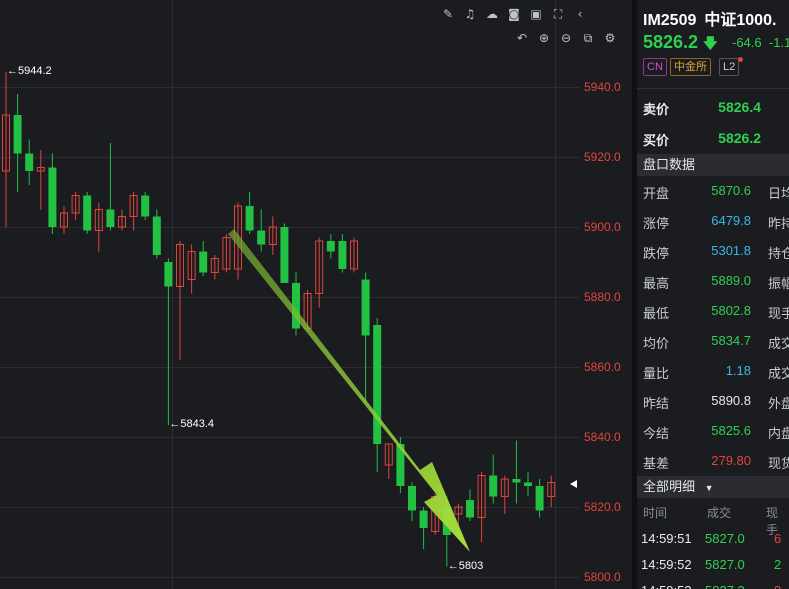 The image size is (789, 589). Describe the element at coordinates (602, 577) in the screenshot. I see `price-tick-label: 5800.0` at that location.